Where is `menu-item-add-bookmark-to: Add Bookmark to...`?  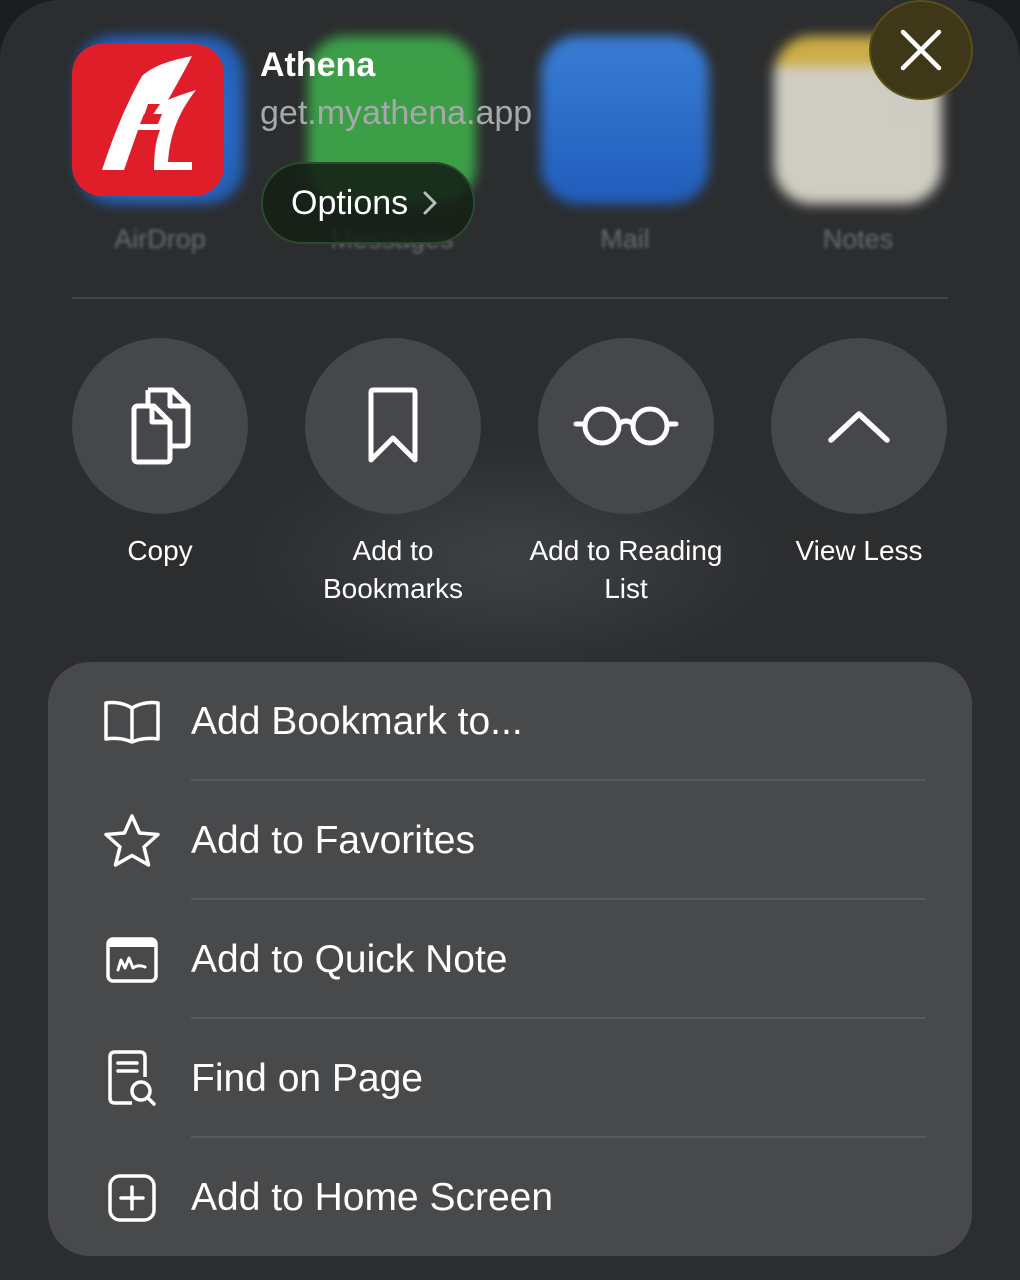
menu-item-add-bookmark-to: Add Bookmark to... is located at coordinates (510, 721).